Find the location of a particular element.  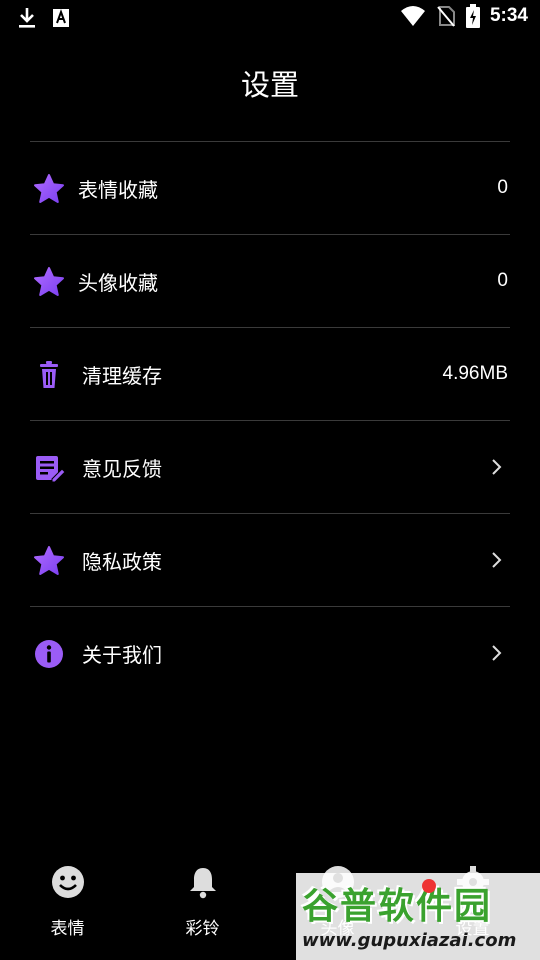

settings-item-clear-cache: 清理缓存 4.96MB is located at coordinates (270, 373).